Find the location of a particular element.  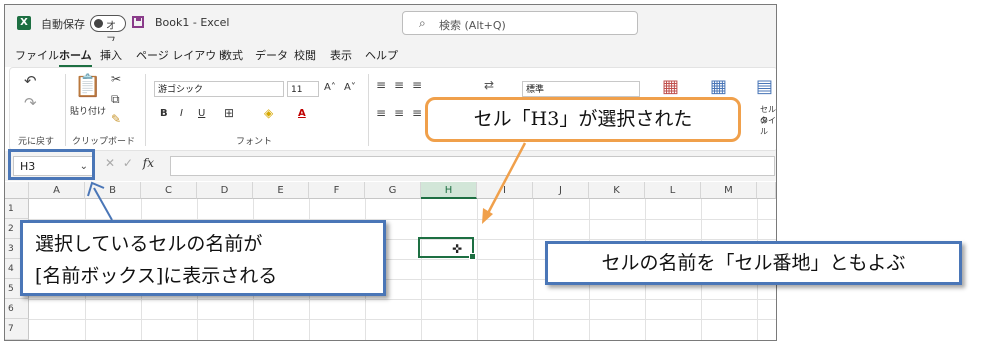

tab-insert: 挿入 is located at coordinates (111, 55).